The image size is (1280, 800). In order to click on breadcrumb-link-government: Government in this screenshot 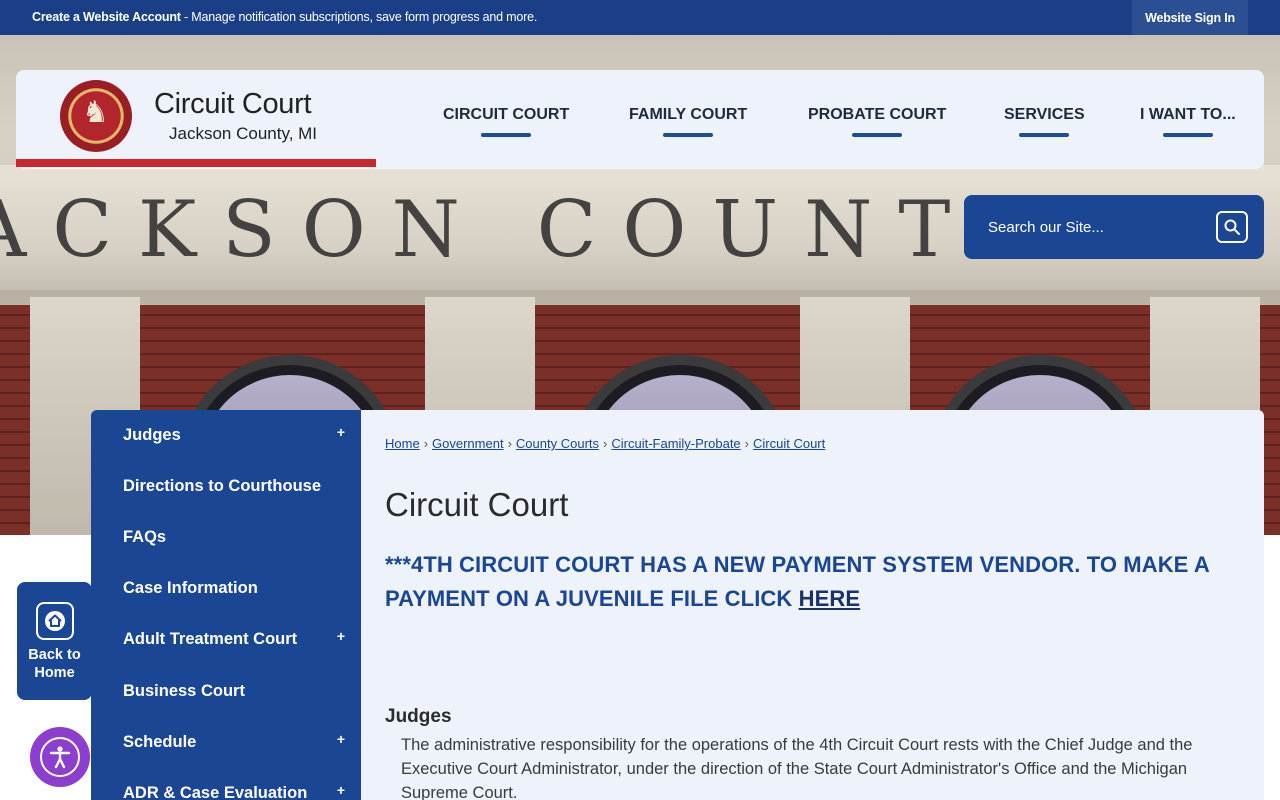, I will do `click(468, 443)`.